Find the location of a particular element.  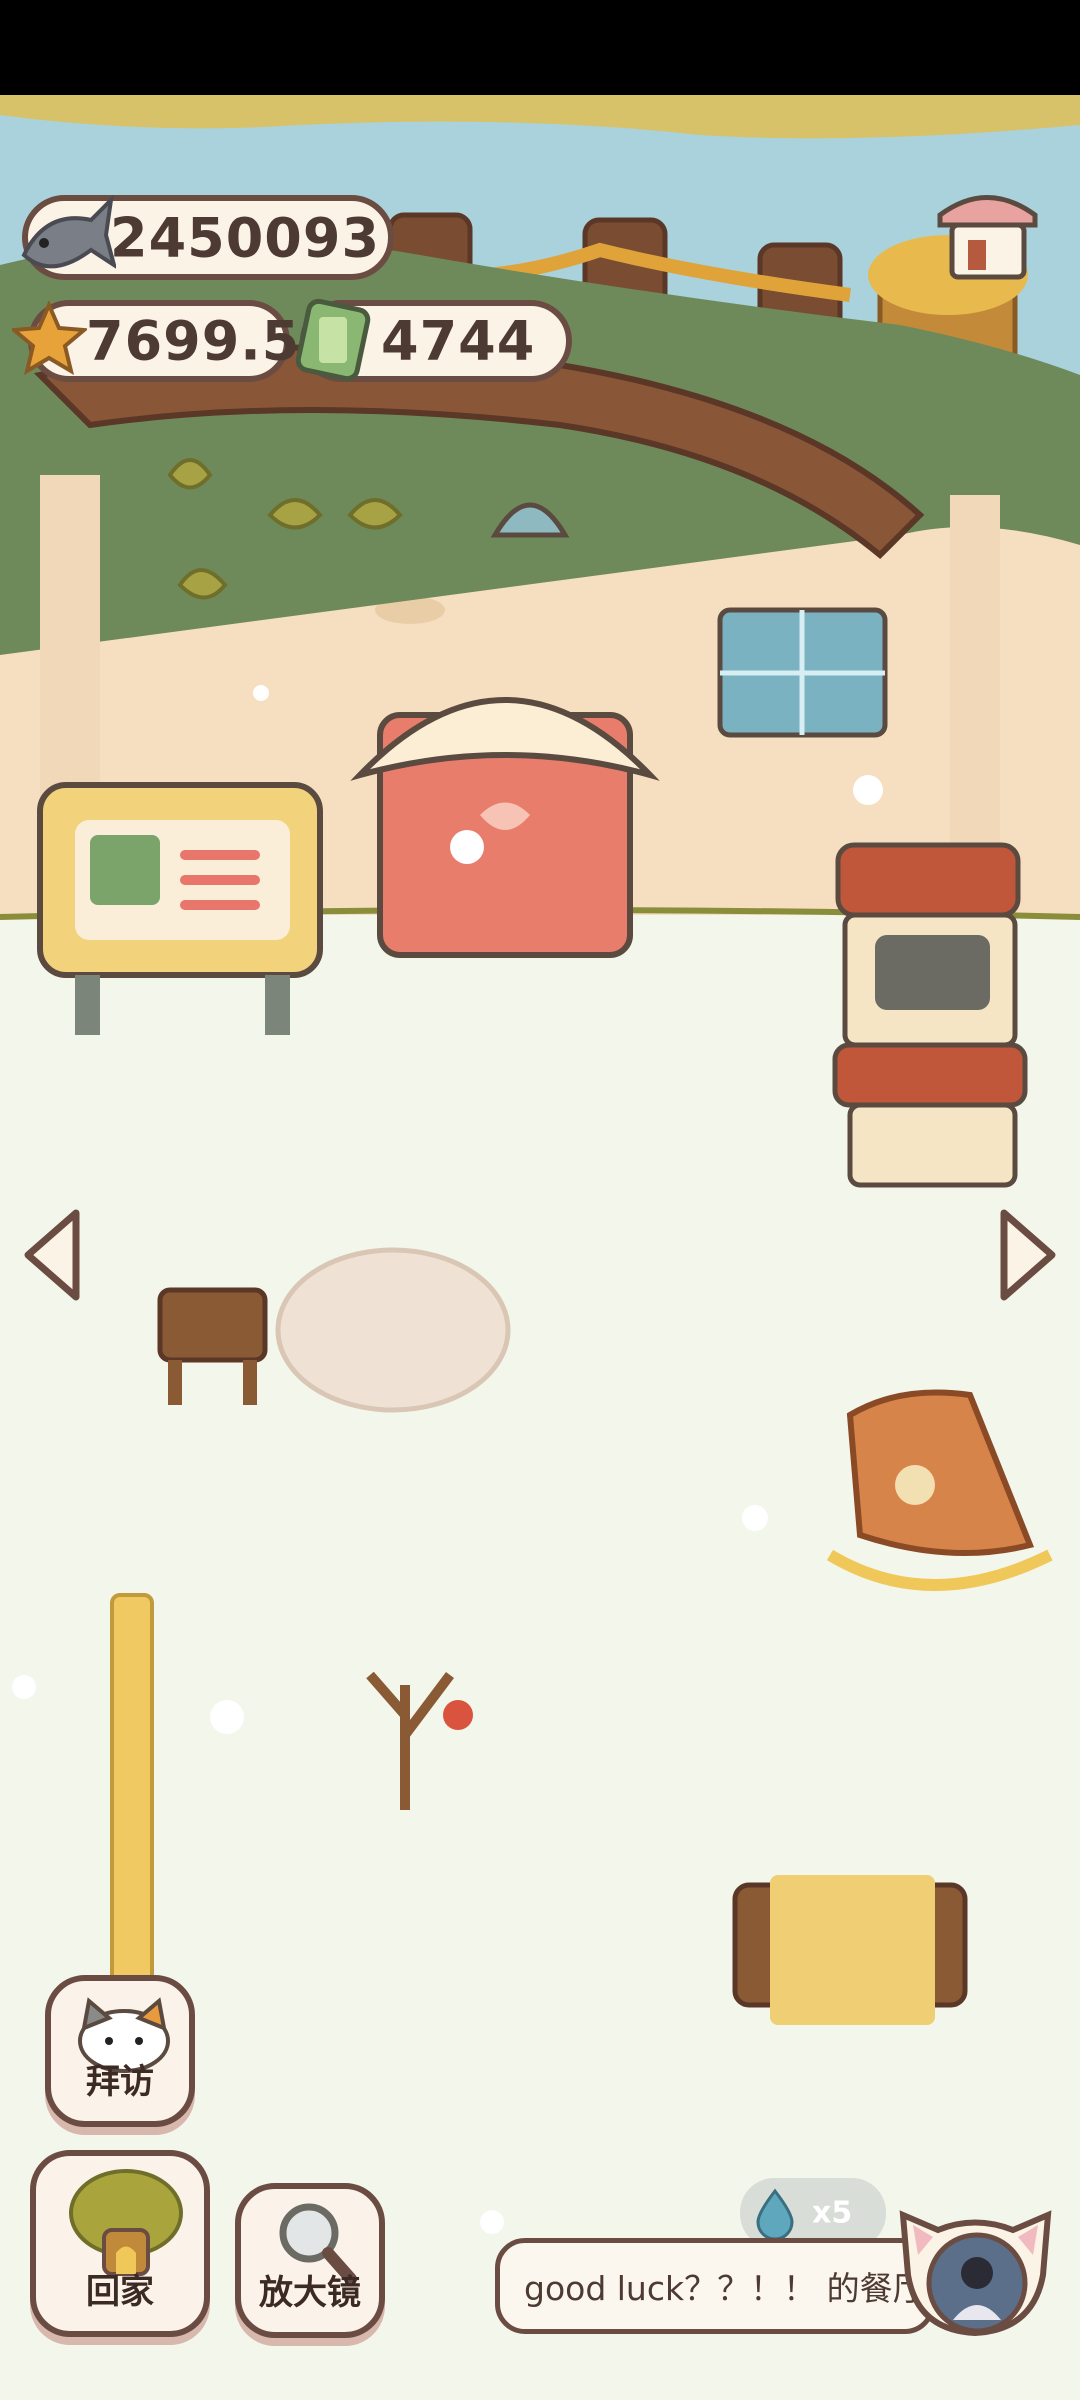

water-drop-icon is located at coordinates (775, 2214).